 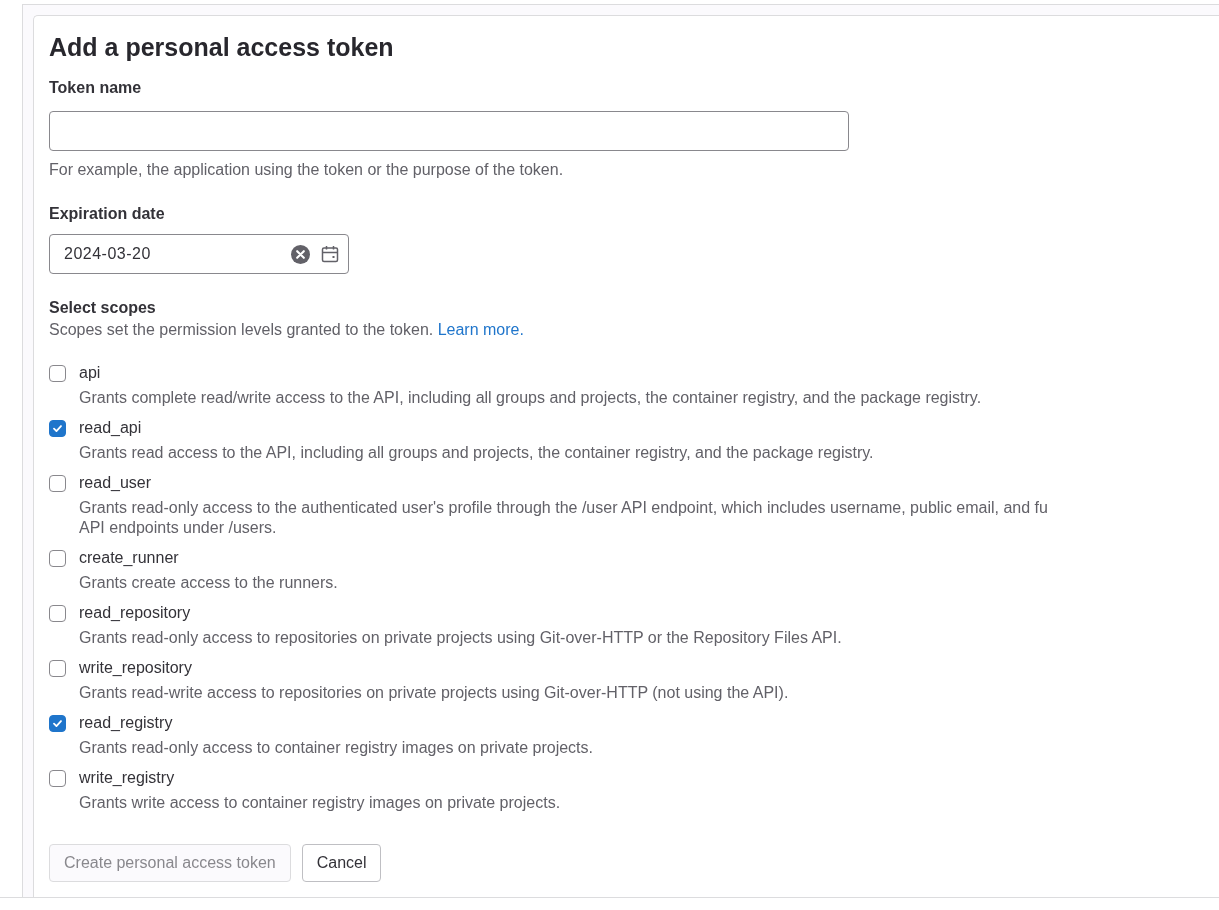 I want to click on field-hint: For example, the application using the token or the purpose of the token., so click(x=306, y=170).